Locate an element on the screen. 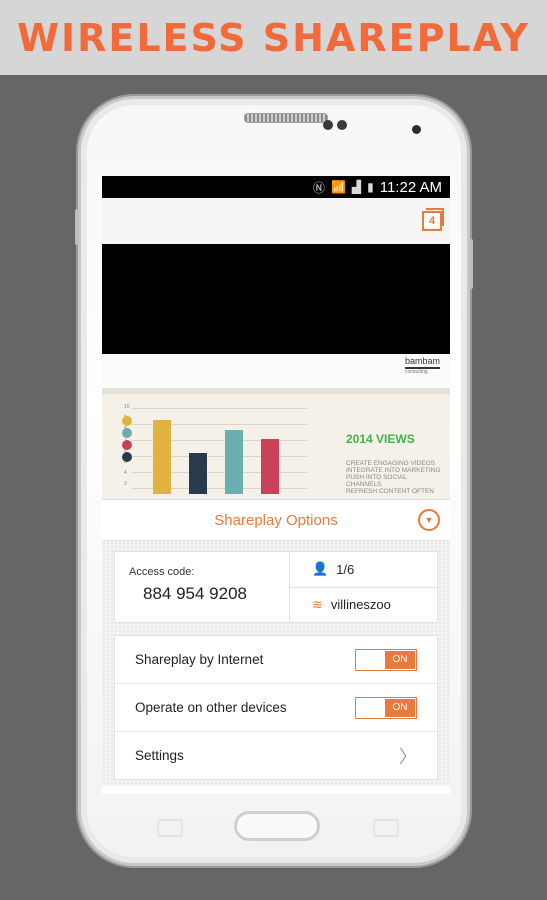  setting-shareplay-internet: Shareplay by Internet ON is located at coordinates (276, 659).